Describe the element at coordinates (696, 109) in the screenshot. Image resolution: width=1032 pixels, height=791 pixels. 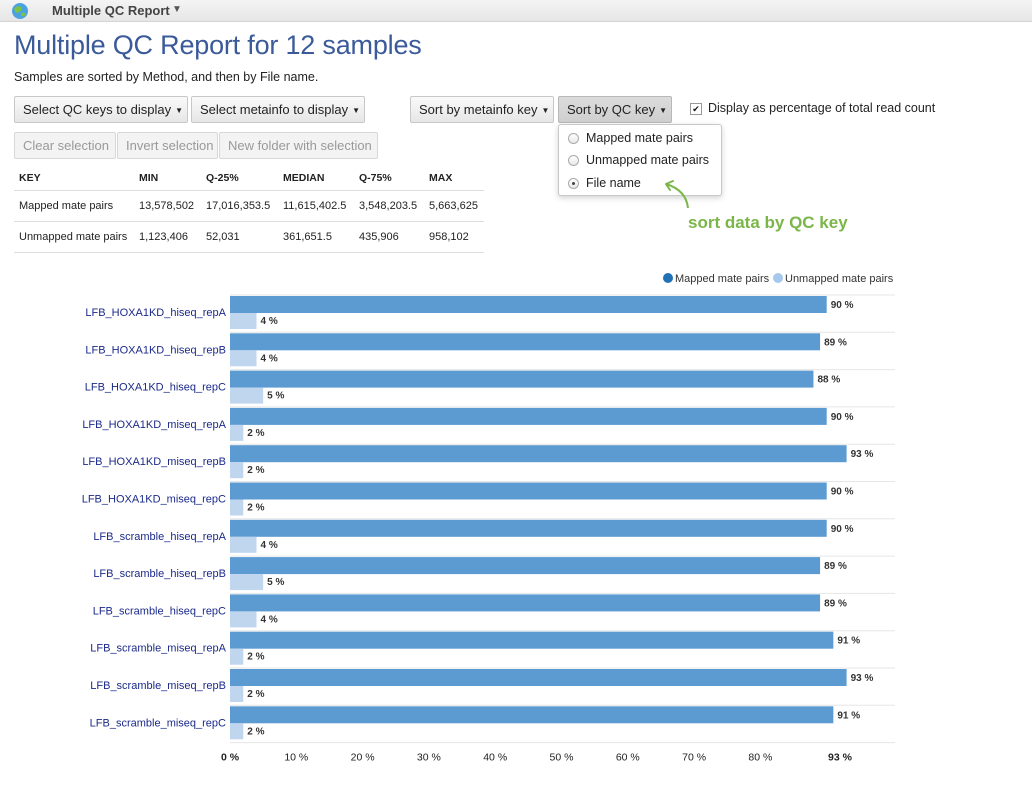
I see `display-percentage-checkbox: ✔` at that location.